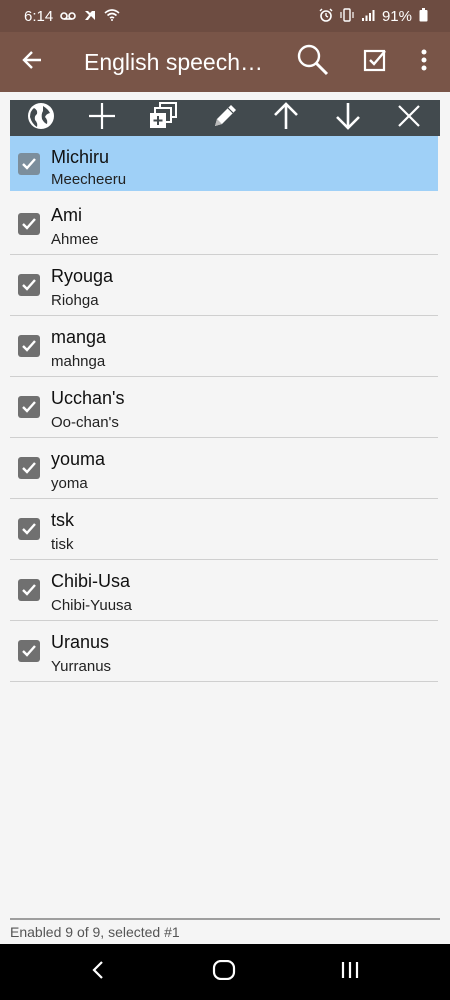 The width and height of the screenshot is (450, 1000). Describe the element at coordinates (224, 346) in the screenshot. I see `list-item: manga mahnga` at that location.